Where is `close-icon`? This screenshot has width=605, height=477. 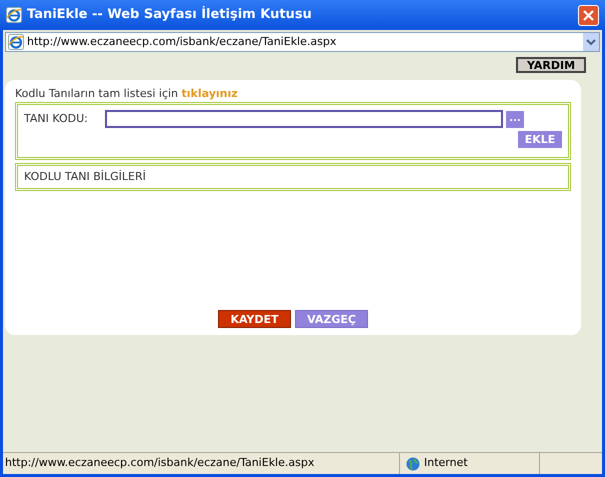 close-icon is located at coordinates (588, 15).